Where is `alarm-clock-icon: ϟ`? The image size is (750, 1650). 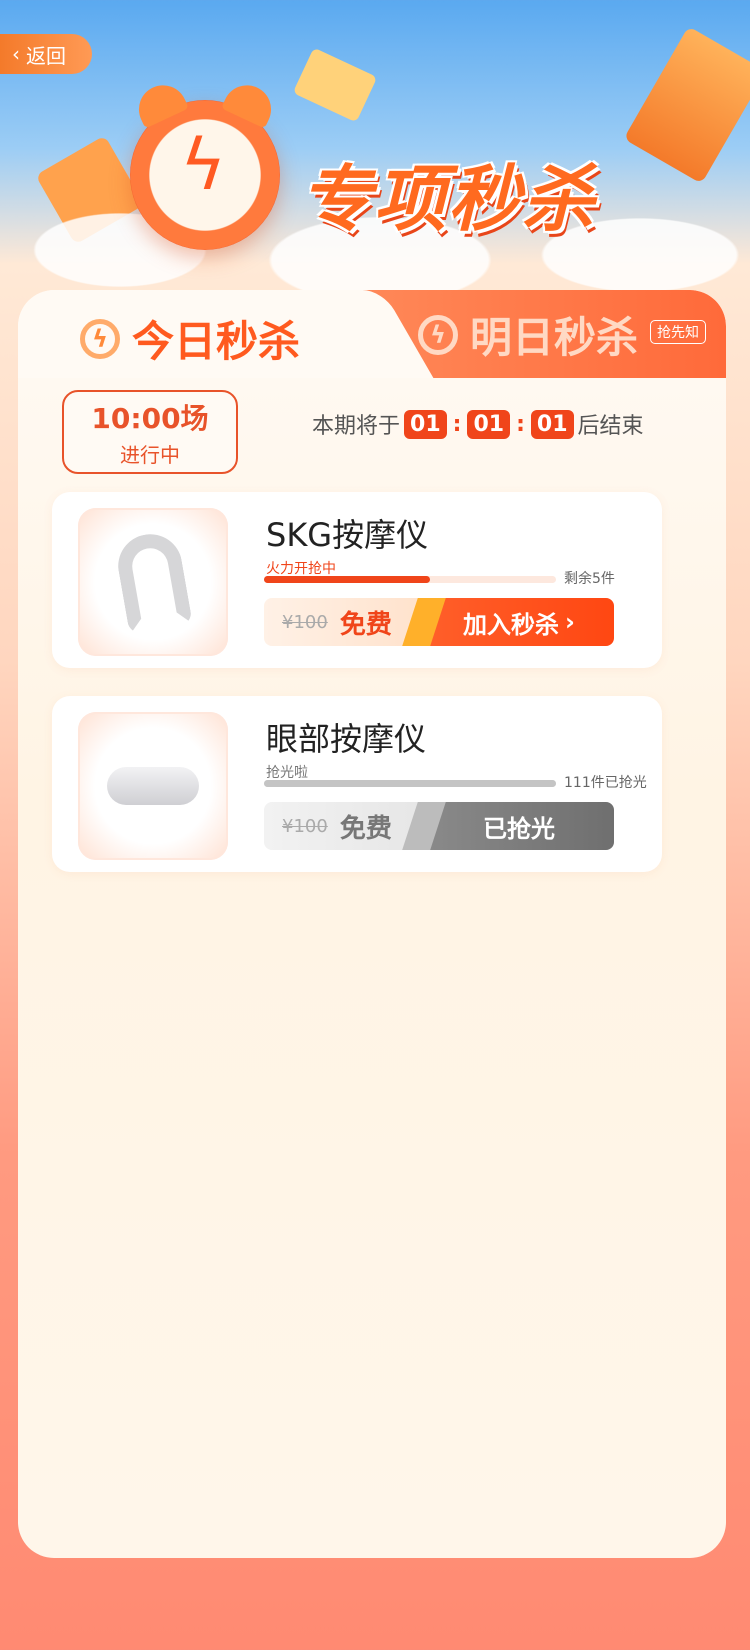
alarm-clock-icon: ϟ is located at coordinates (205, 163).